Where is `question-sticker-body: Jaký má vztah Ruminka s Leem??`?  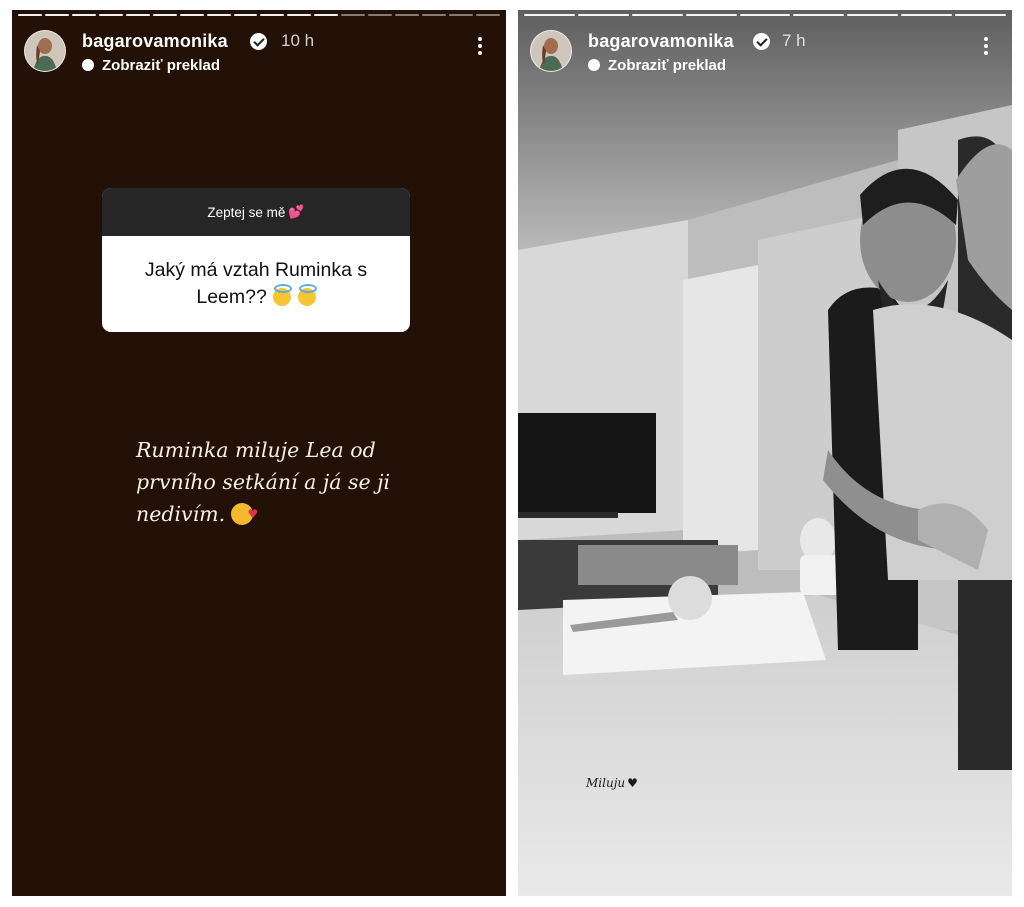
question-sticker-body: Jaký má vztah Ruminka s Leem?? is located at coordinates (256, 284).